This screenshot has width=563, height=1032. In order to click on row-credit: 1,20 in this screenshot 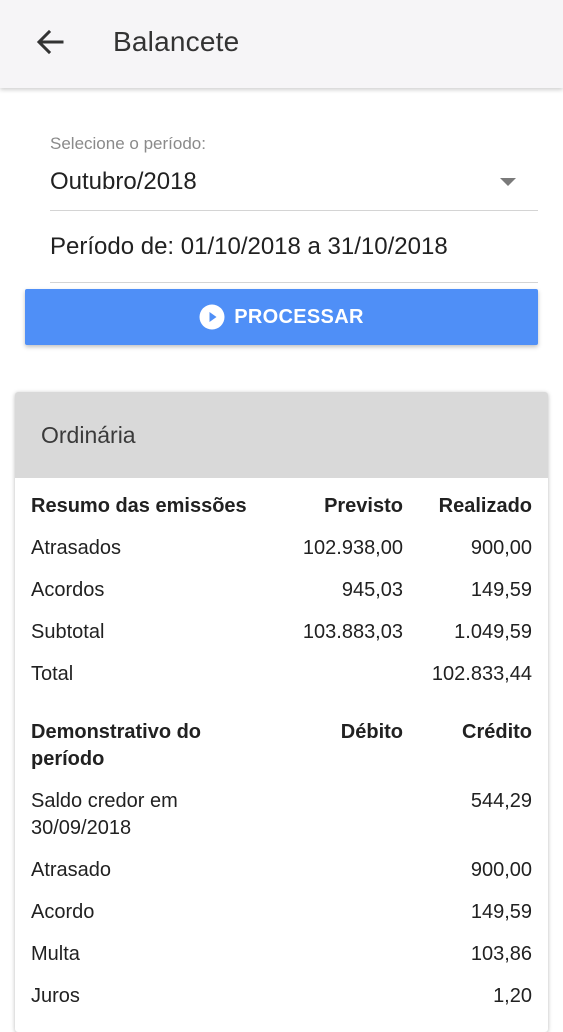, I will do `click(512, 996)`.